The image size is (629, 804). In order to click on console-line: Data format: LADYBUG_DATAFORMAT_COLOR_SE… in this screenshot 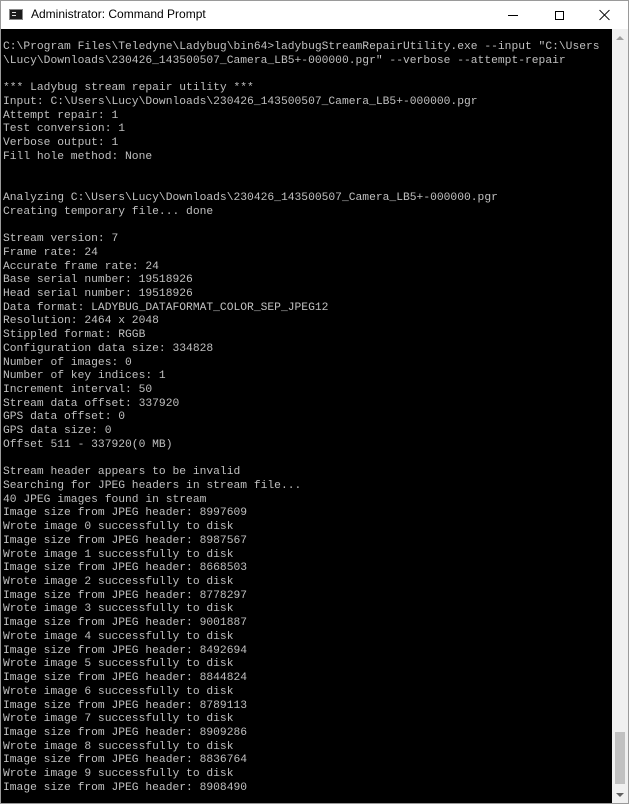, I will do `click(166, 307)`.